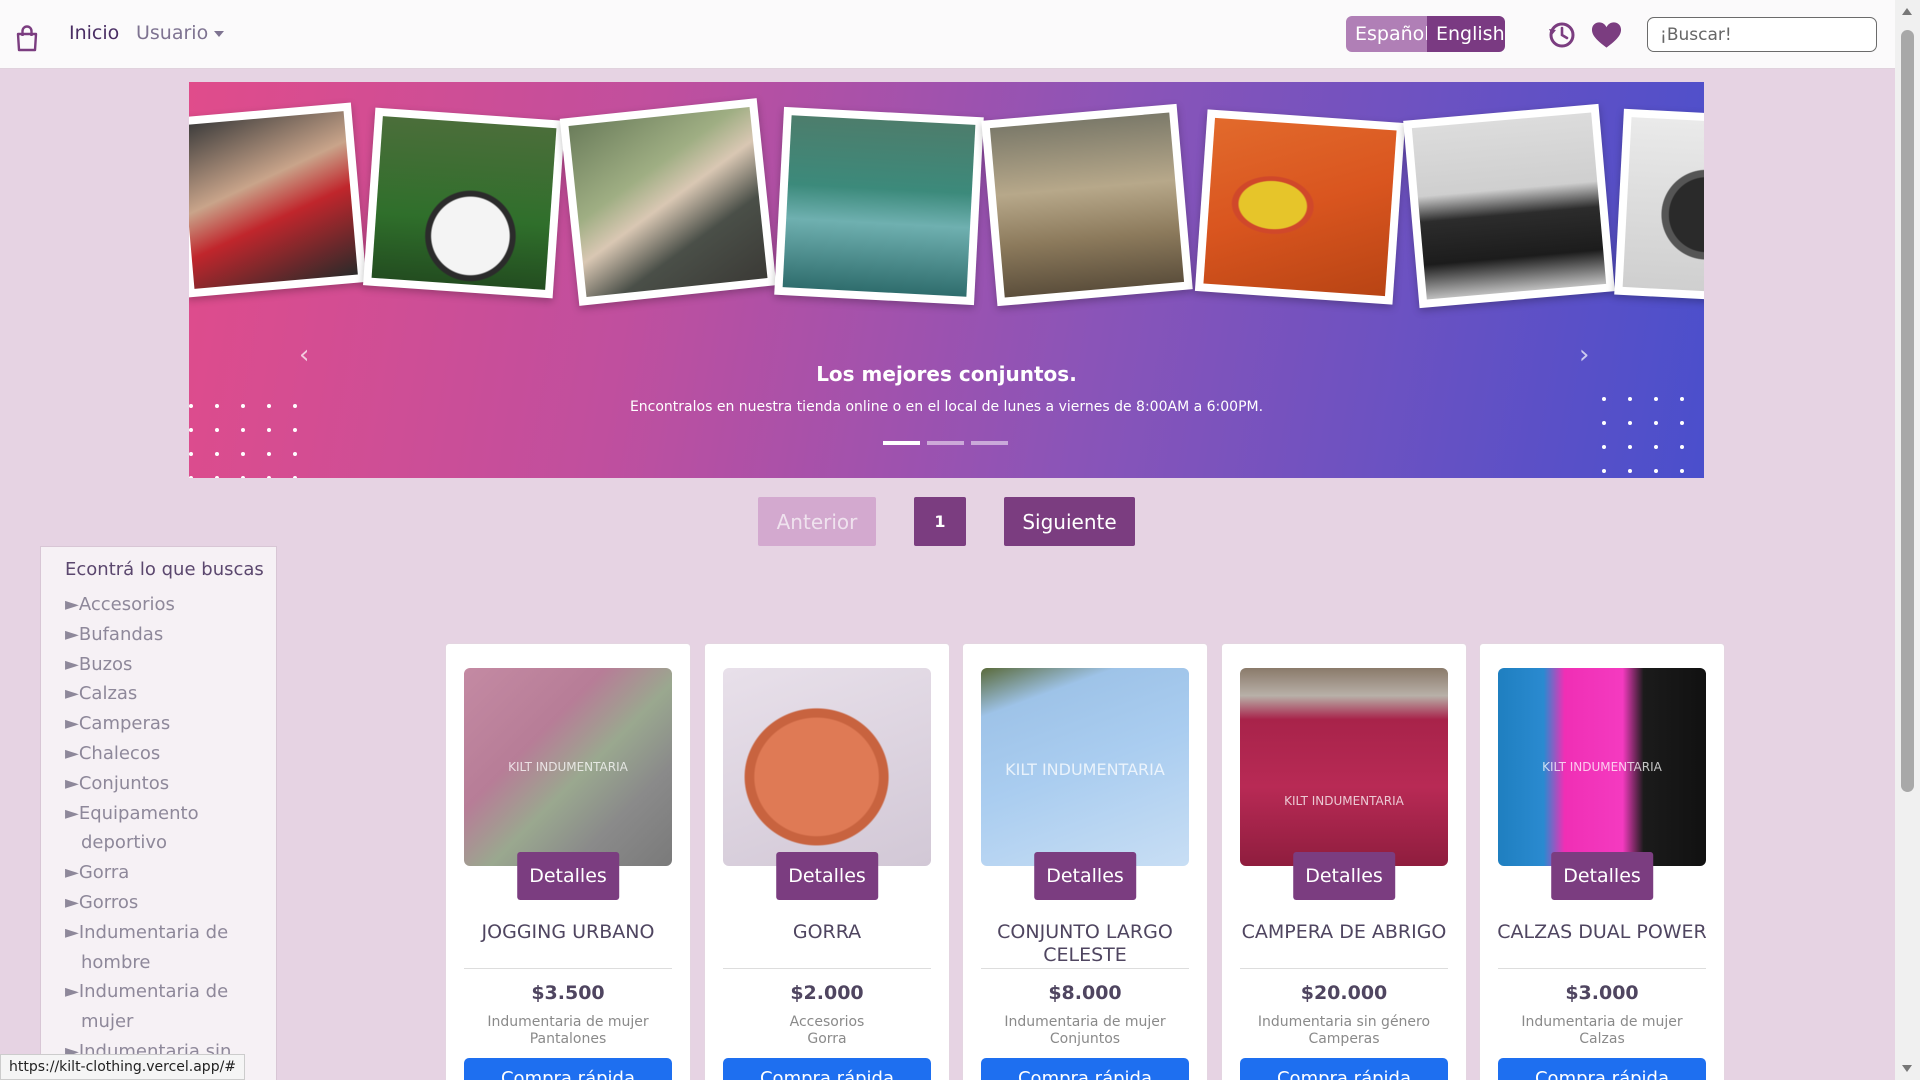 This screenshot has width=1920, height=1080. I want to click on product-category: Accesorios, so click(827, 1022).